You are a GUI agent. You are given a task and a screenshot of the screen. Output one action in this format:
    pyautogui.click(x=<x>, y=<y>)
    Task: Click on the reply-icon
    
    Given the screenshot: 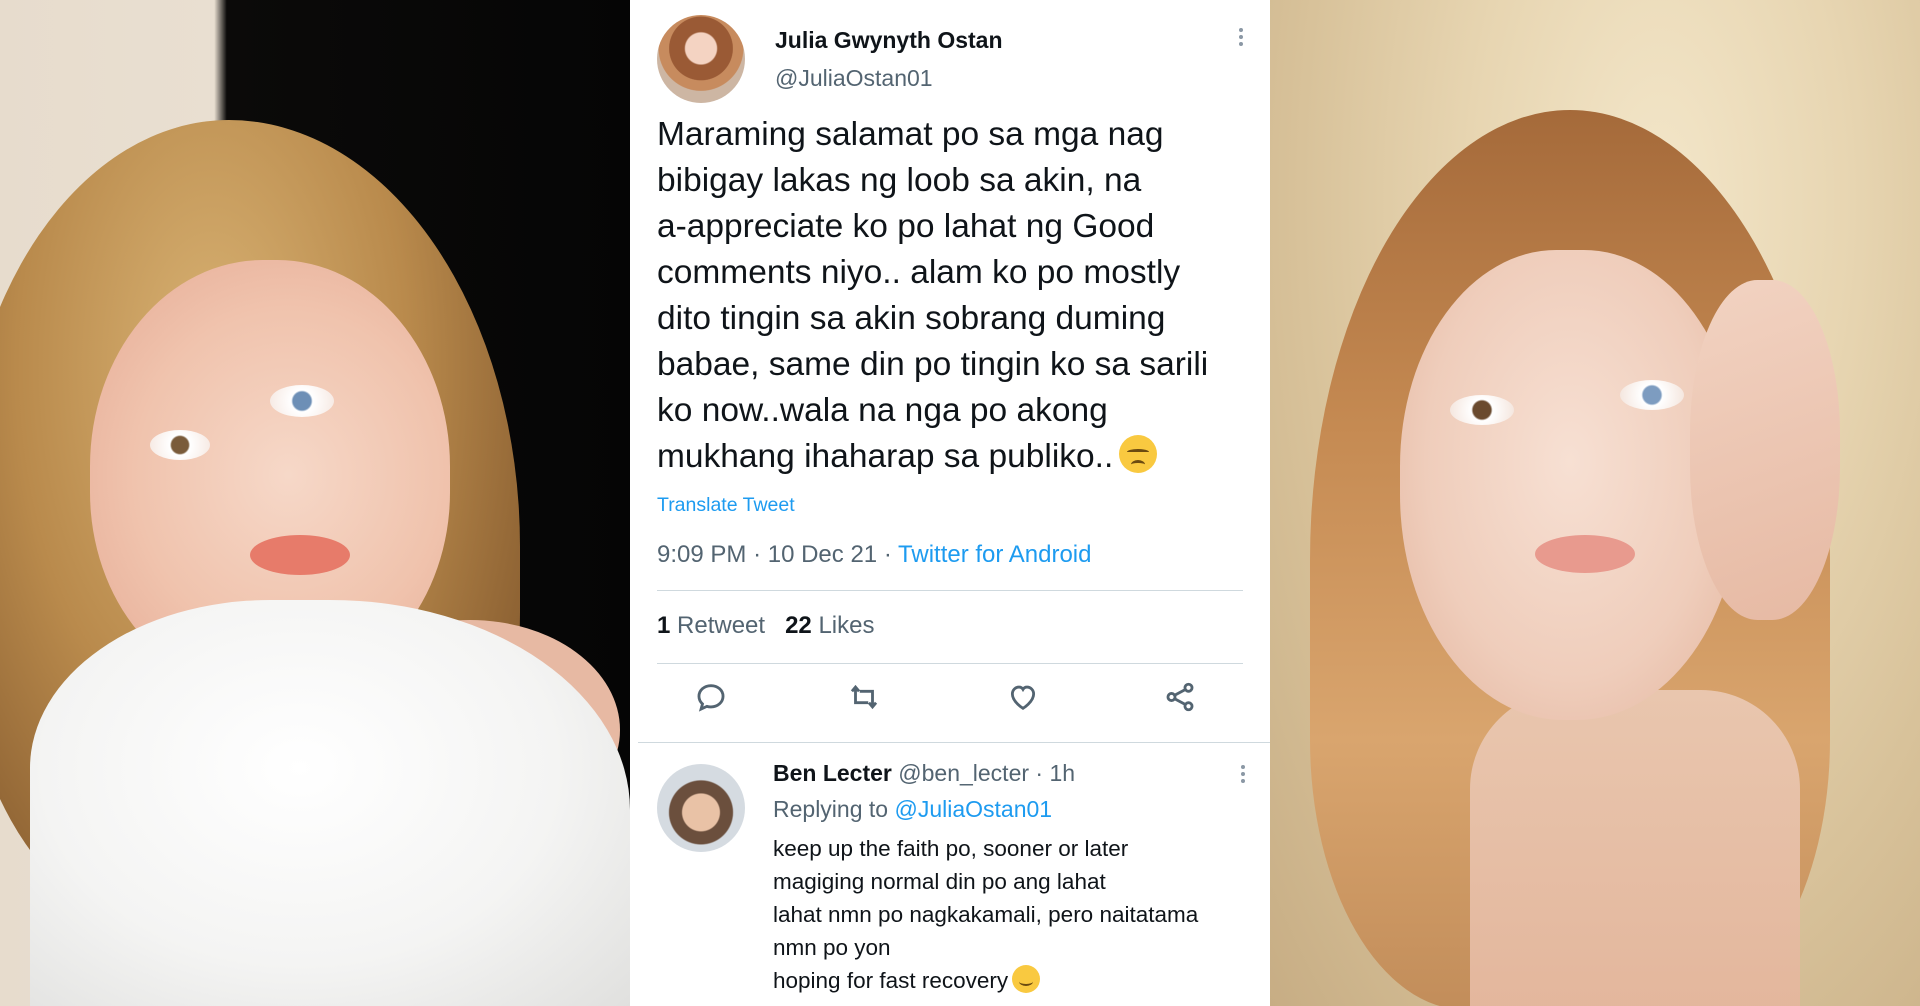 What is the action you would take?
    pyautogui.click(x=714, y=700)
    